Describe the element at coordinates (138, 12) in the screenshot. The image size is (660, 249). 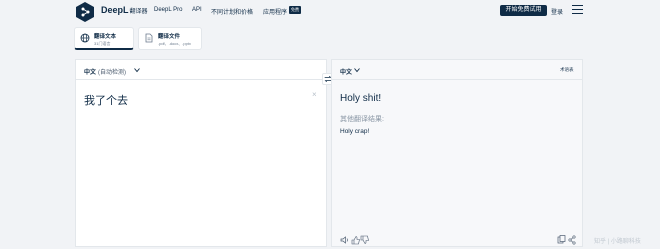
I see `brand-sub-label: 翻译器` at that location.